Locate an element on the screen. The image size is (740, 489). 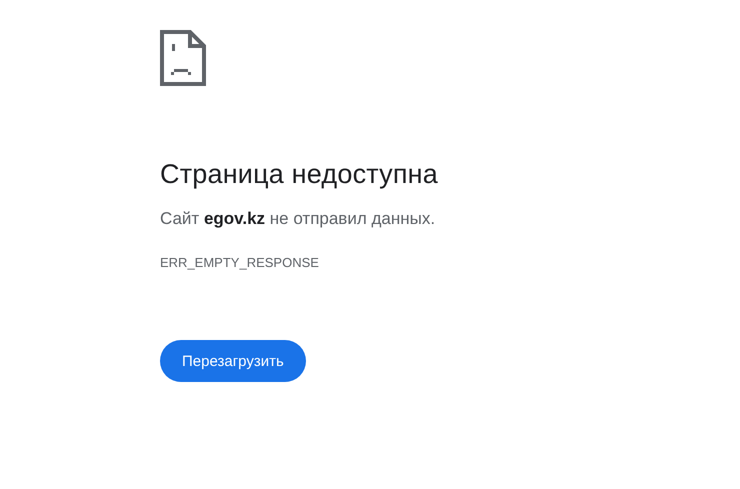
error-message: Сайт egov.kz не отправил данных. is located at coordinates (298, 219).